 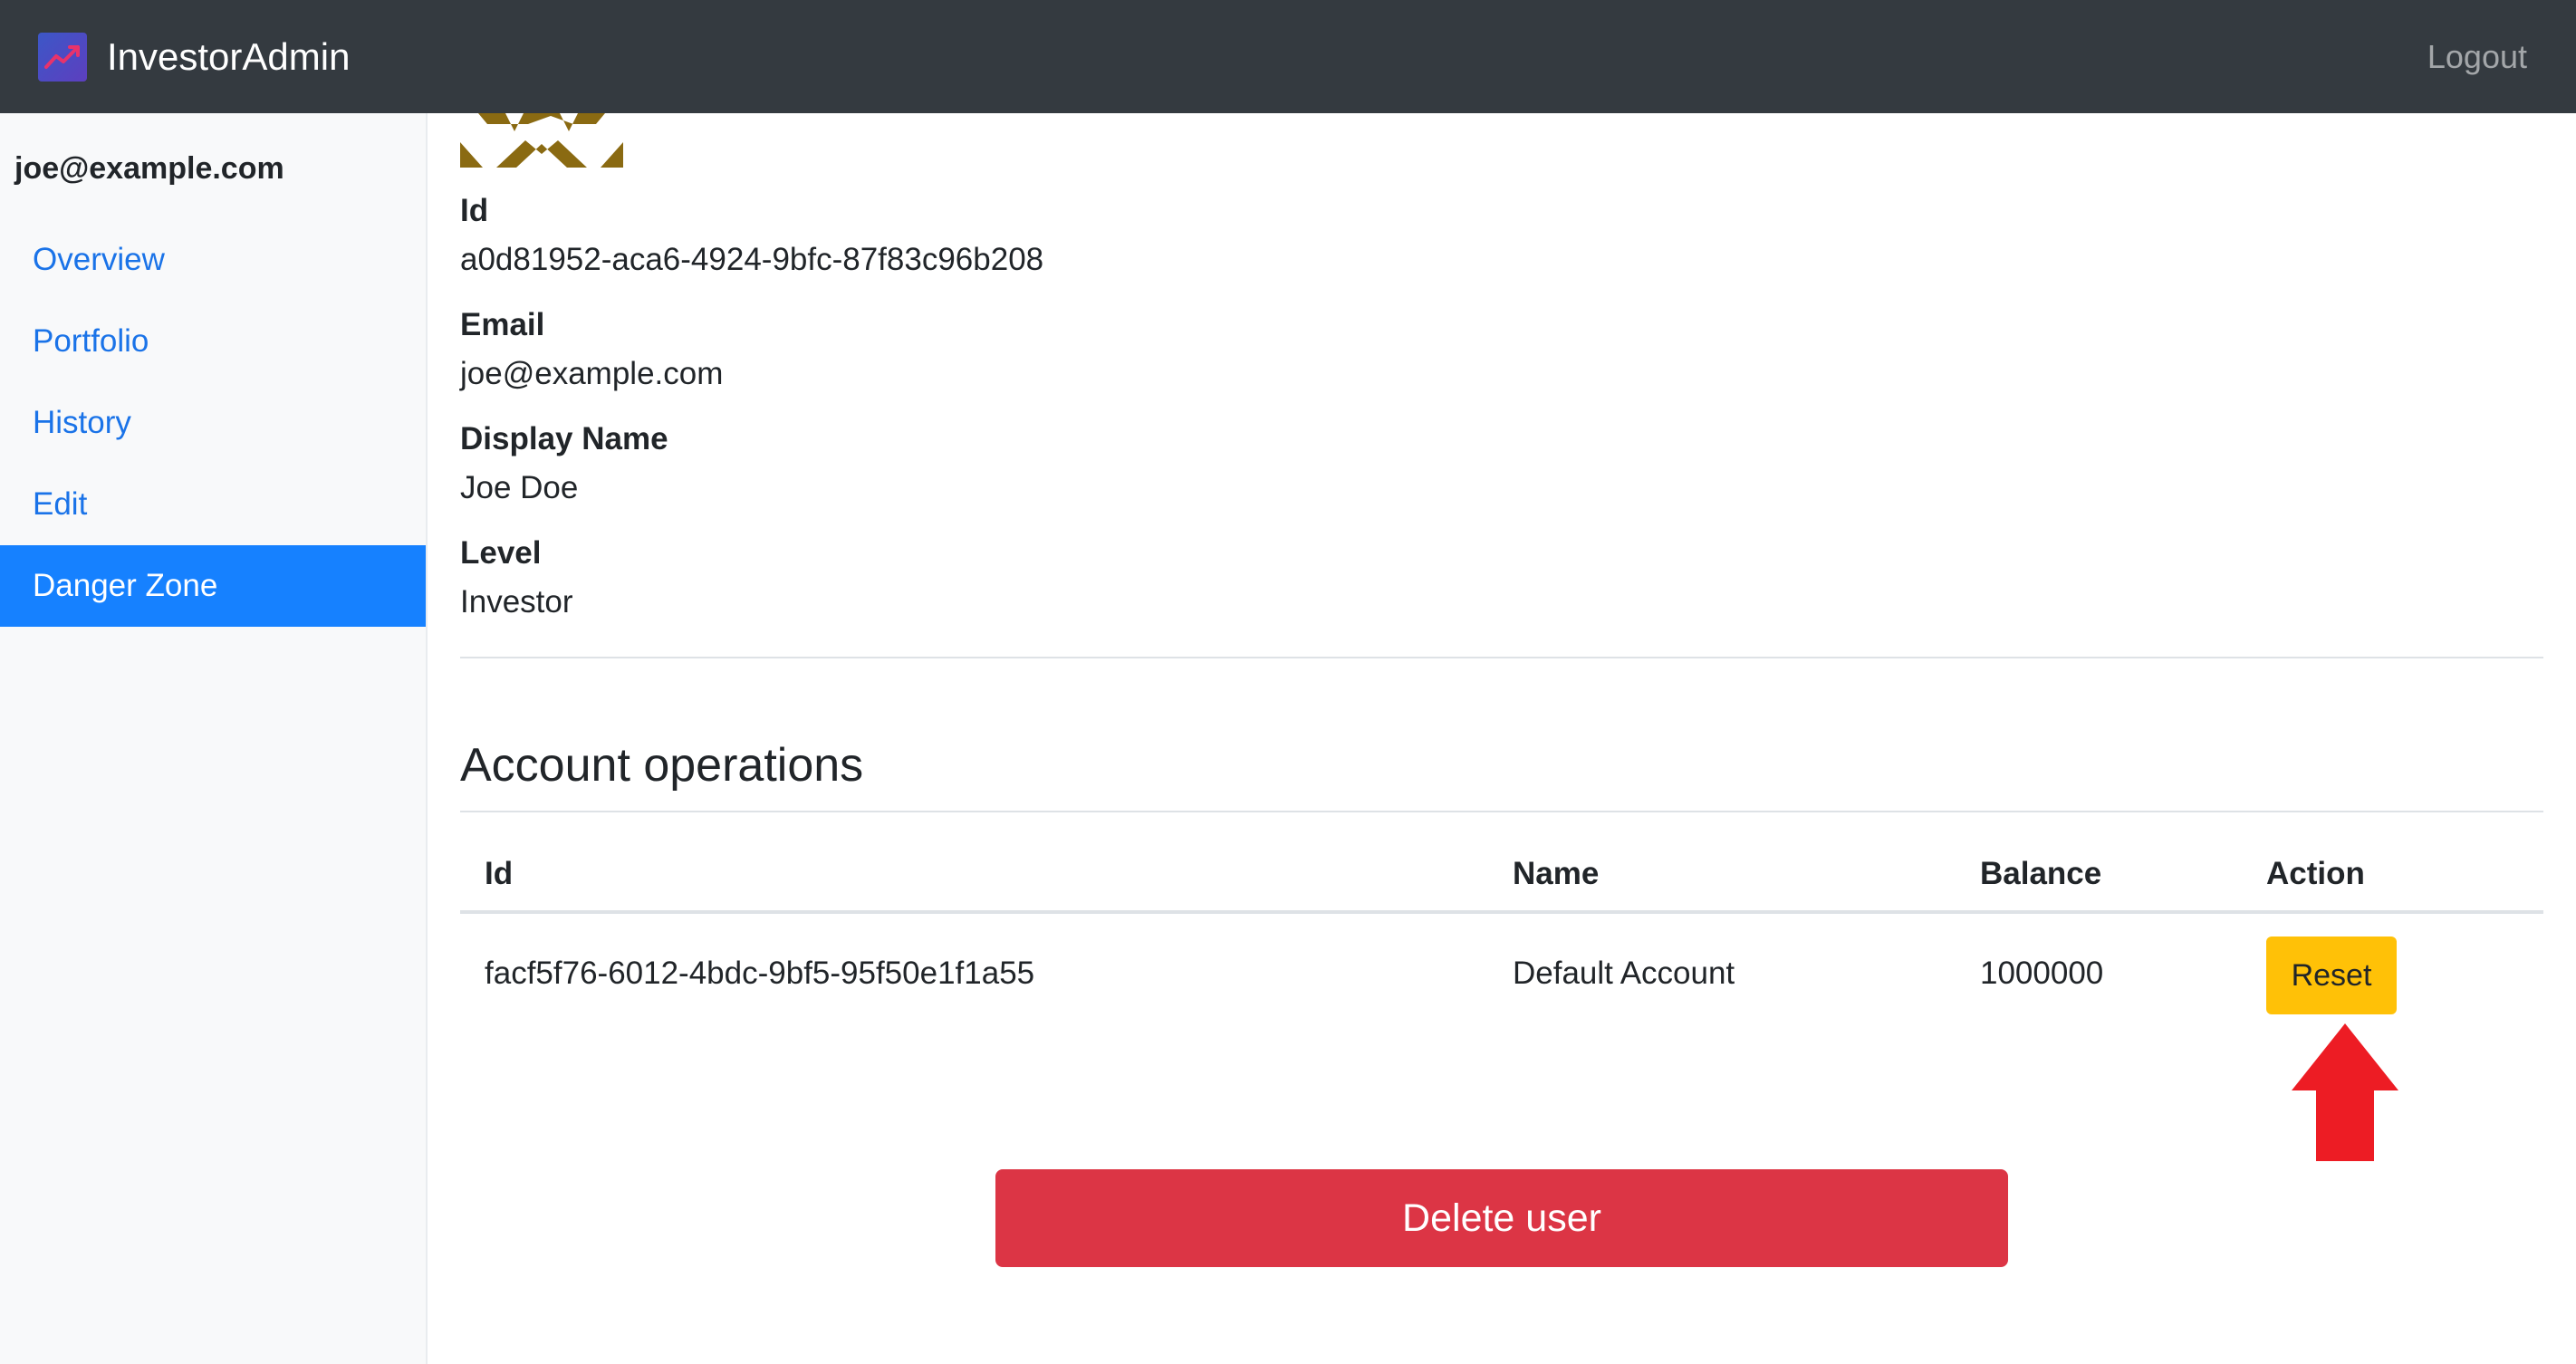 I want to click on sidebar-item-edit: Edit, so click(x=213, y=504).